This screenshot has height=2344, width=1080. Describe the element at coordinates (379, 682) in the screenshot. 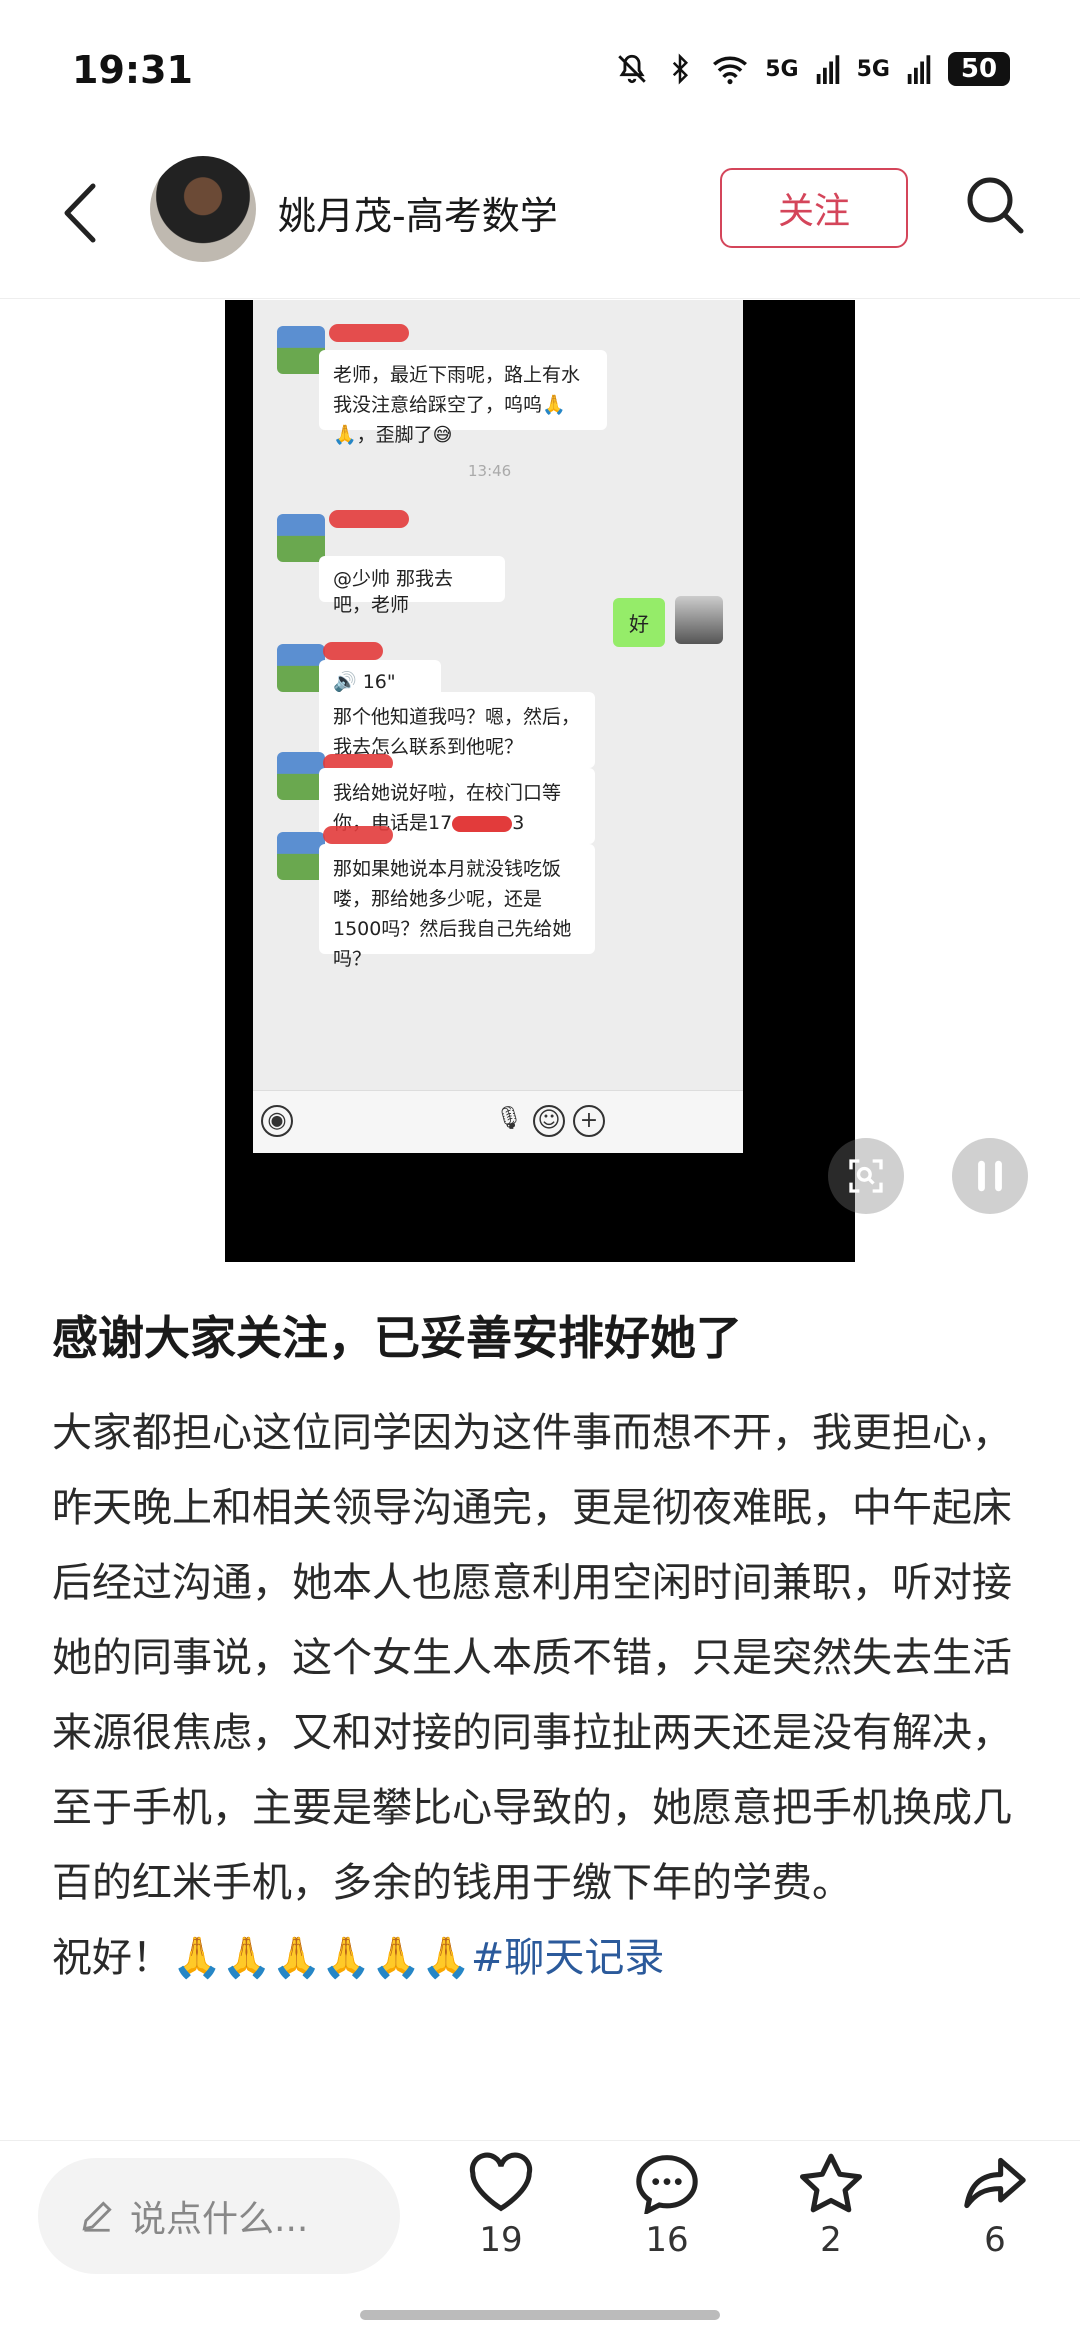

I see `voice-duration: 16"` at that location.